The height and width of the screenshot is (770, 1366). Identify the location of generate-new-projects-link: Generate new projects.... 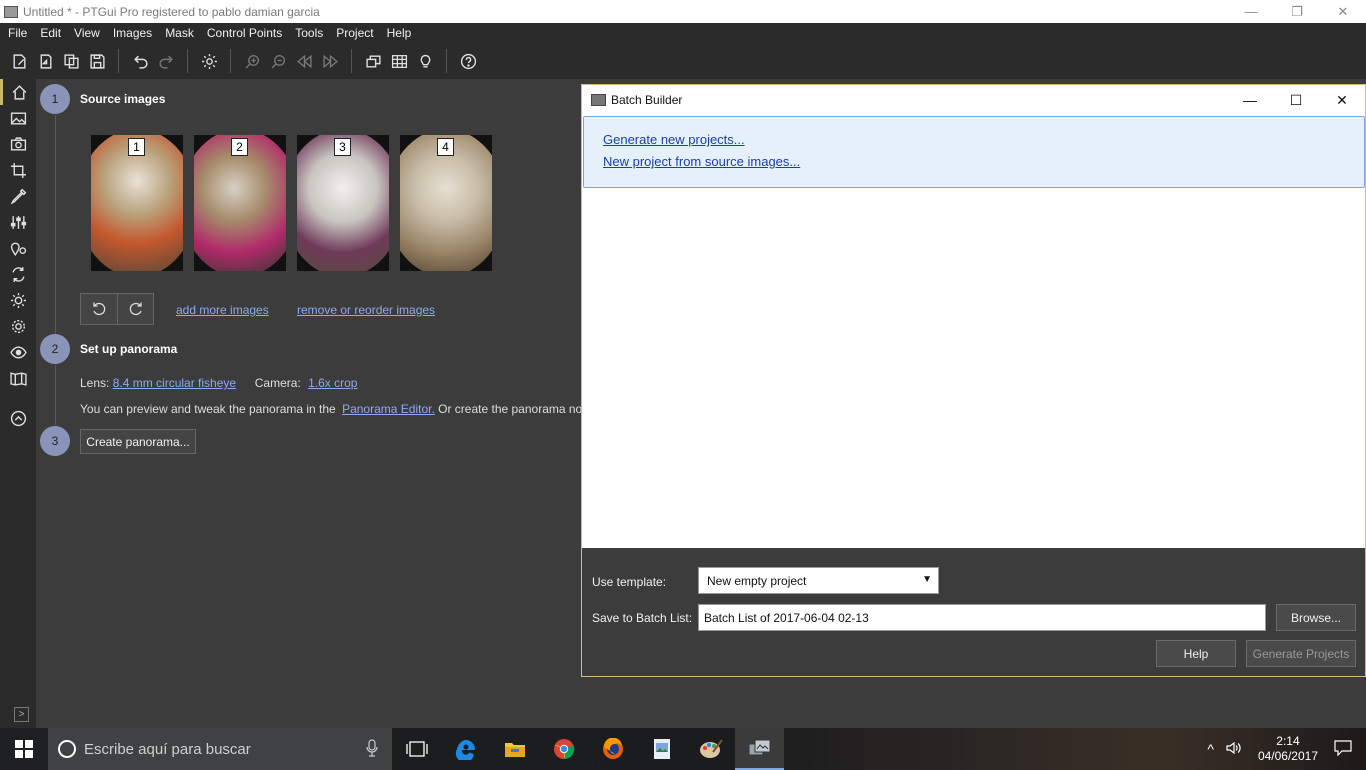
(983, 139).